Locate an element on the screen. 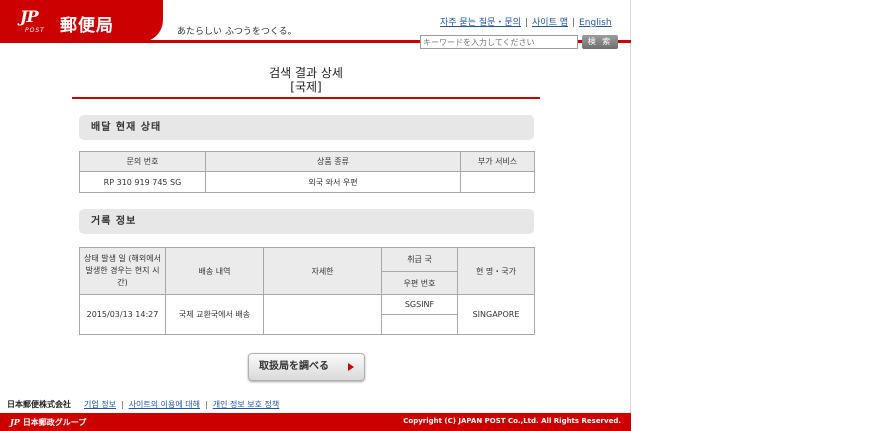 The width and height of the screenshot is (875, 431). page-title: 검색 결과 상세 [국제] is located at coordinates (306, 80).